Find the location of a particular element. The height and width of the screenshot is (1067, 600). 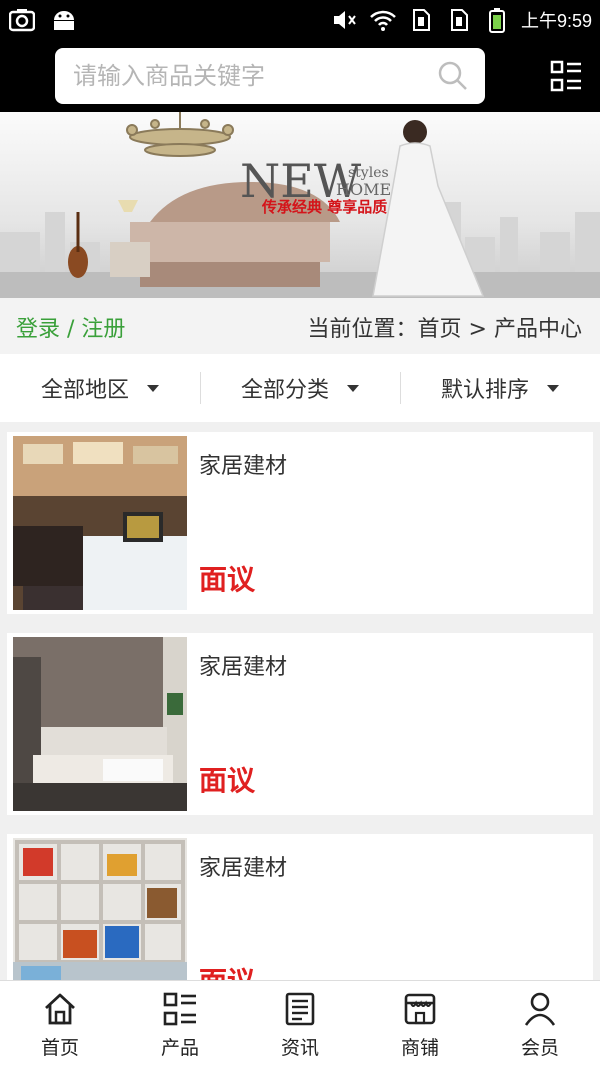

user-icon is located at coordinates (540, 1009).